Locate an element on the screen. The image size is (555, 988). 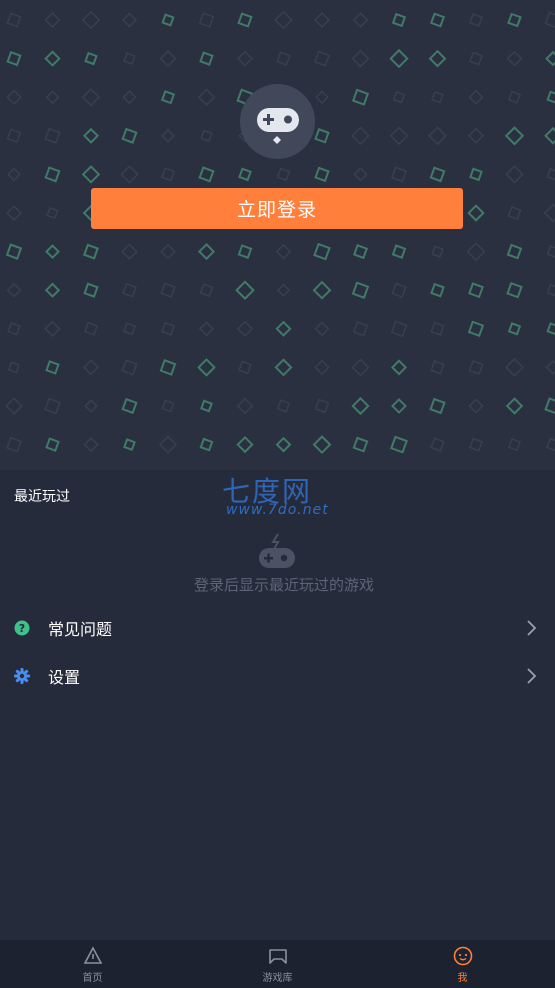
tab-library: 游戏库 is located at coordinates (277, 964).